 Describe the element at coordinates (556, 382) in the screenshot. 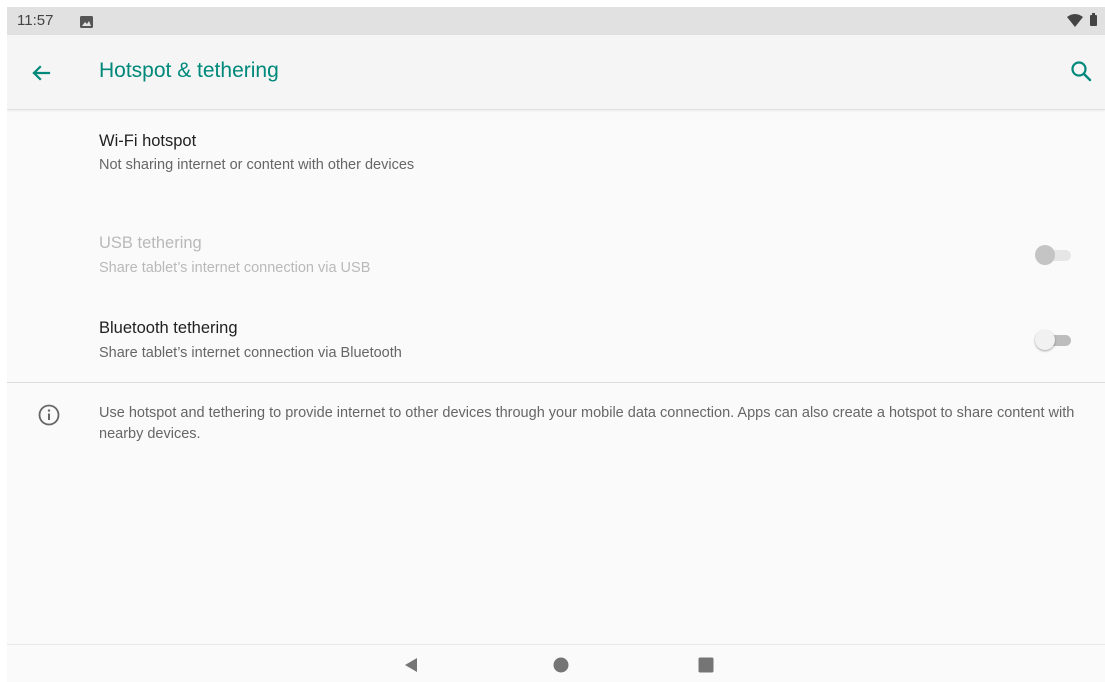

I see `divider` at that location.